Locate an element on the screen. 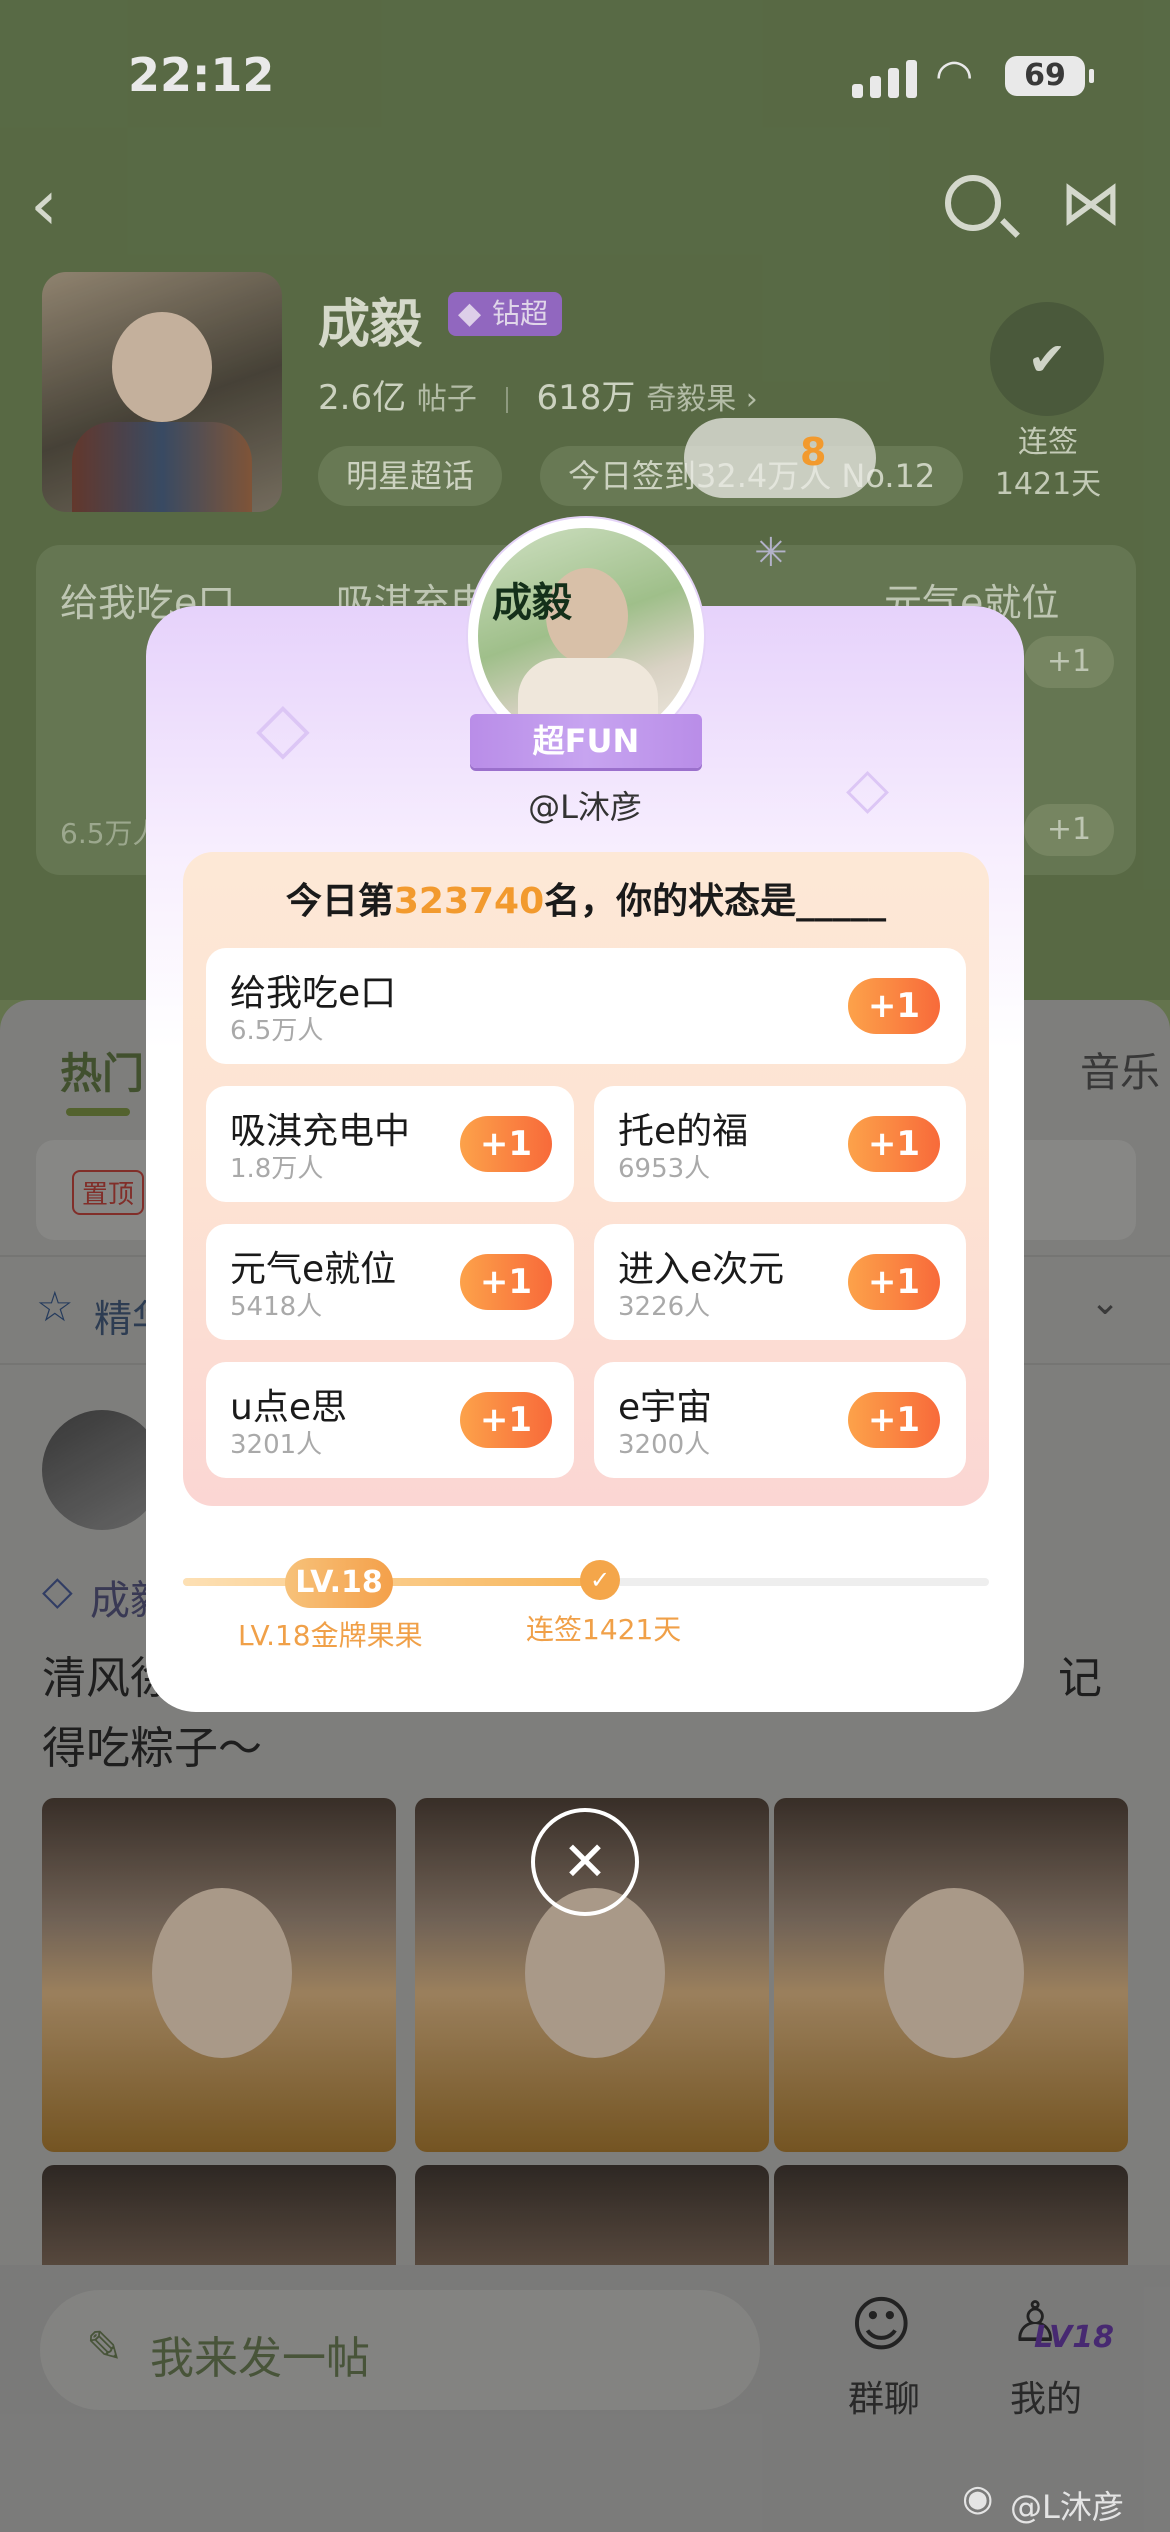 Image resolution: width=1170 pixels, height=2532 pixels. option-count: 3201人 is located at coordinates (276, 1445).